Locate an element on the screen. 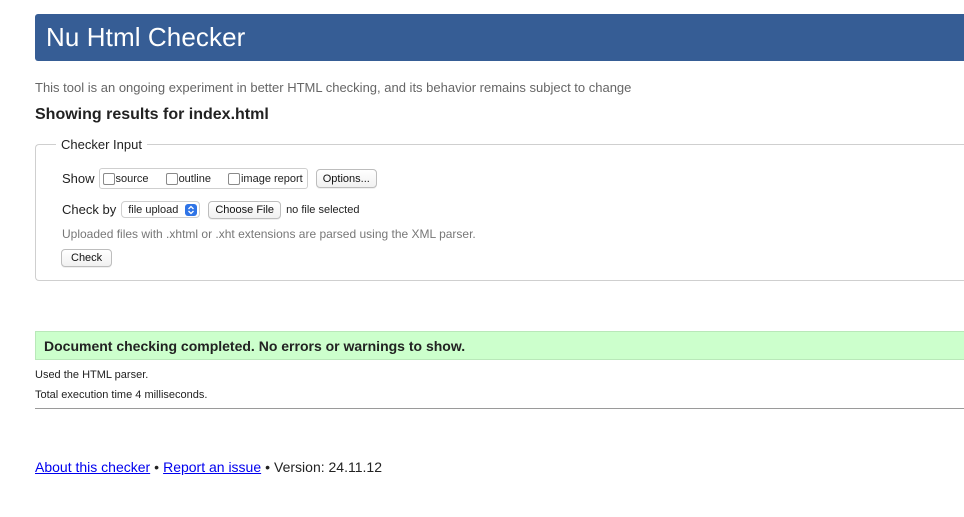 The height and width of the screenshot is (517, 964). choose-file-button: Choose File is located at coordinates (245, 209).